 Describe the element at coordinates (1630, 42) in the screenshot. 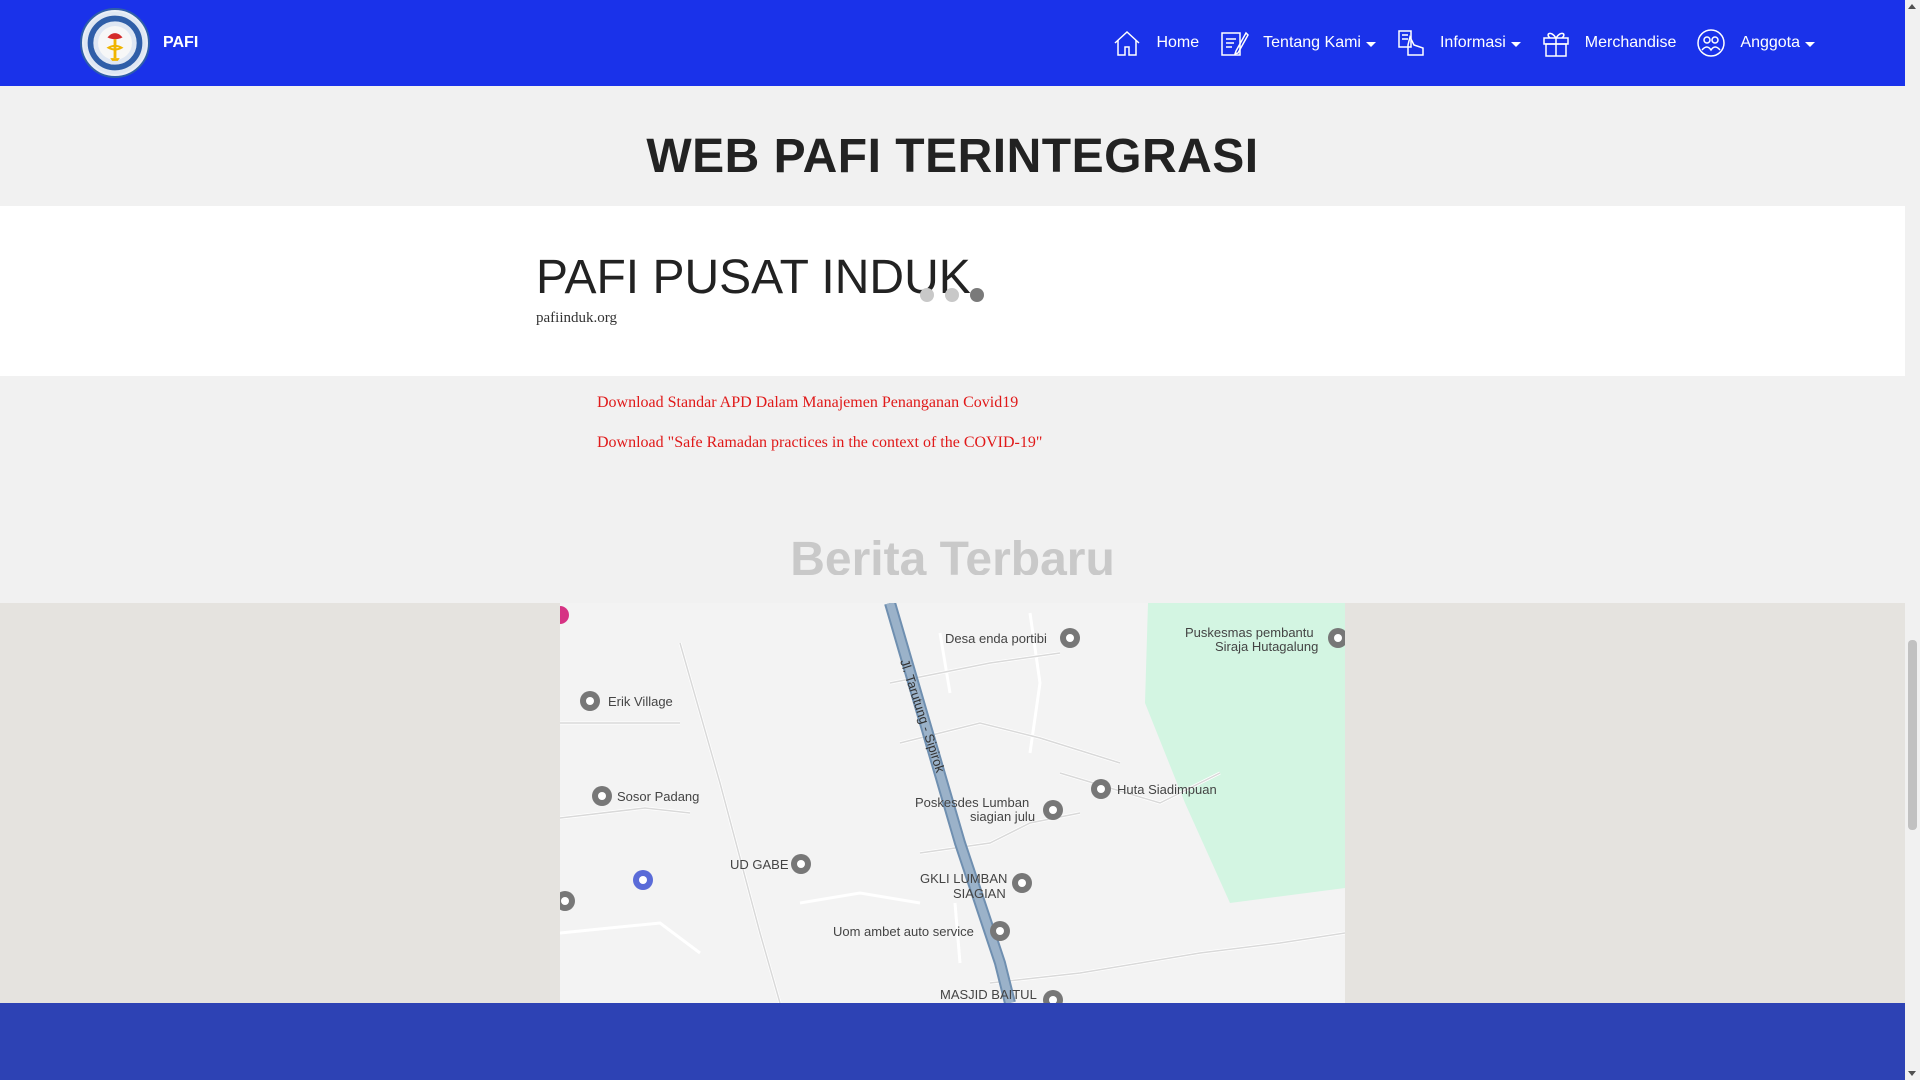

I see `nav-merchandise-label: Merchandise` at that location.